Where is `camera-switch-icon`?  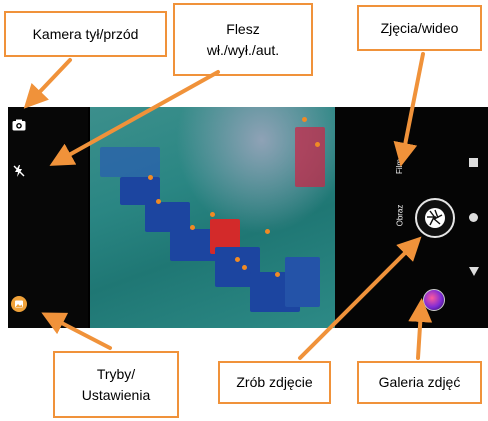 camera-switch-icon is located at coordinates (19, 127).